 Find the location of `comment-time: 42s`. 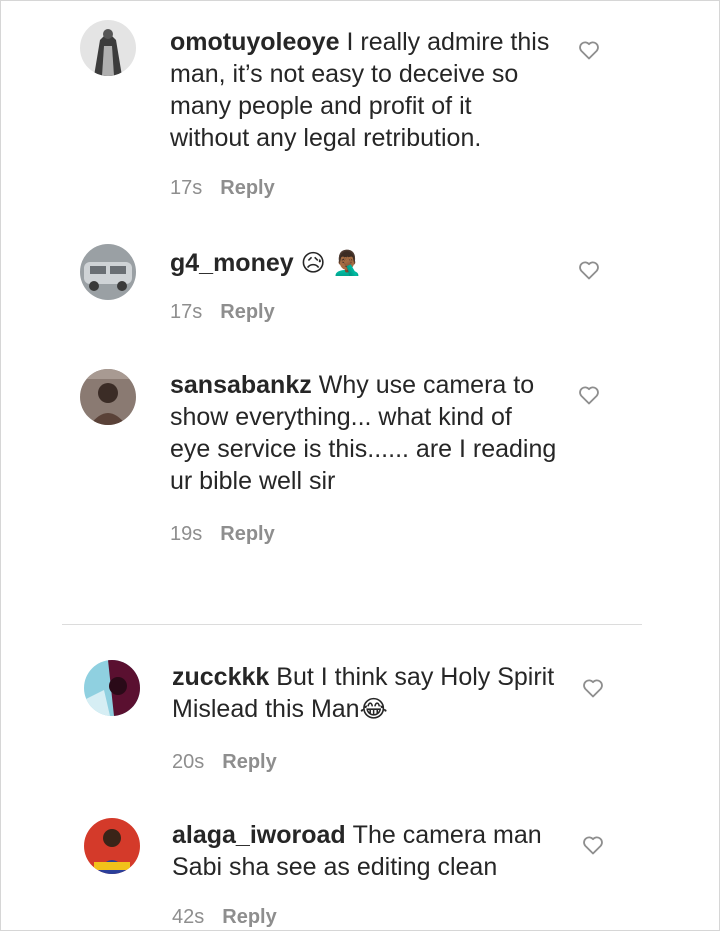

comment-time: 42s is located at coordinates (188, 917).